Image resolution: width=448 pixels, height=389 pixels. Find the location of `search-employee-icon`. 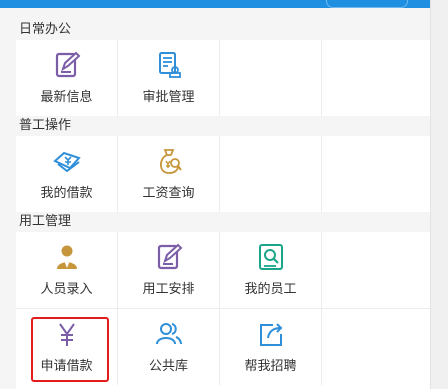

search-employee-icon is located at coordinates (271, 257).